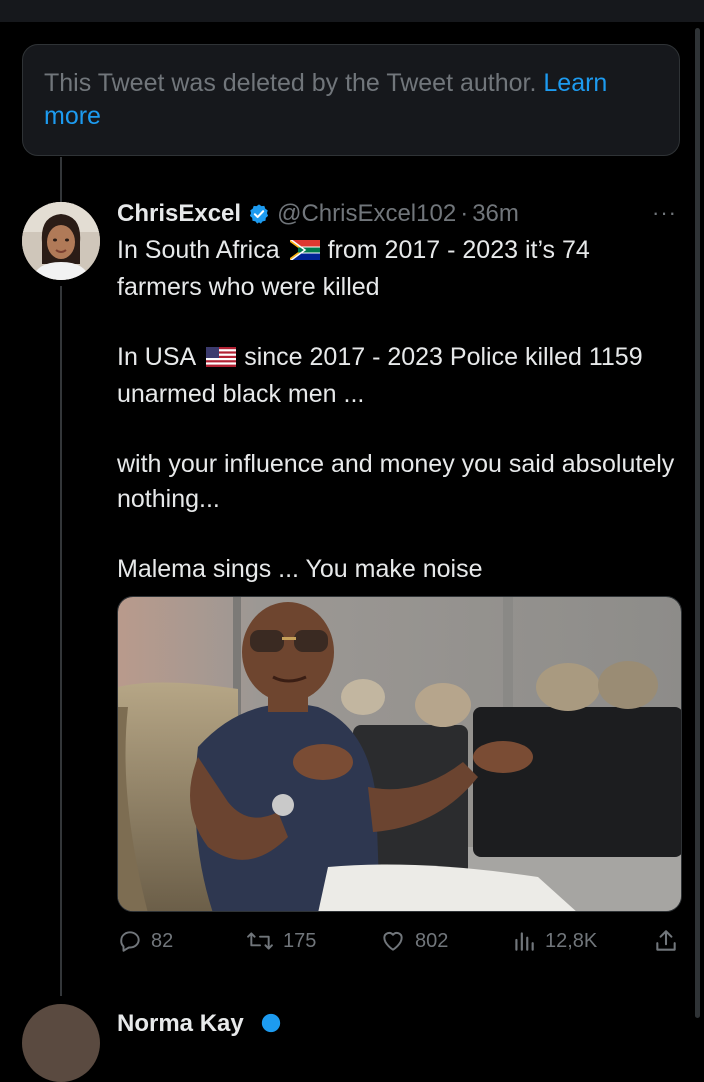 The width and height of the screenshot is (704, 1082). What do you see at coordinates (352, 11) in the screenshot?
I see `top-bar` at bounding box center [352, 11].